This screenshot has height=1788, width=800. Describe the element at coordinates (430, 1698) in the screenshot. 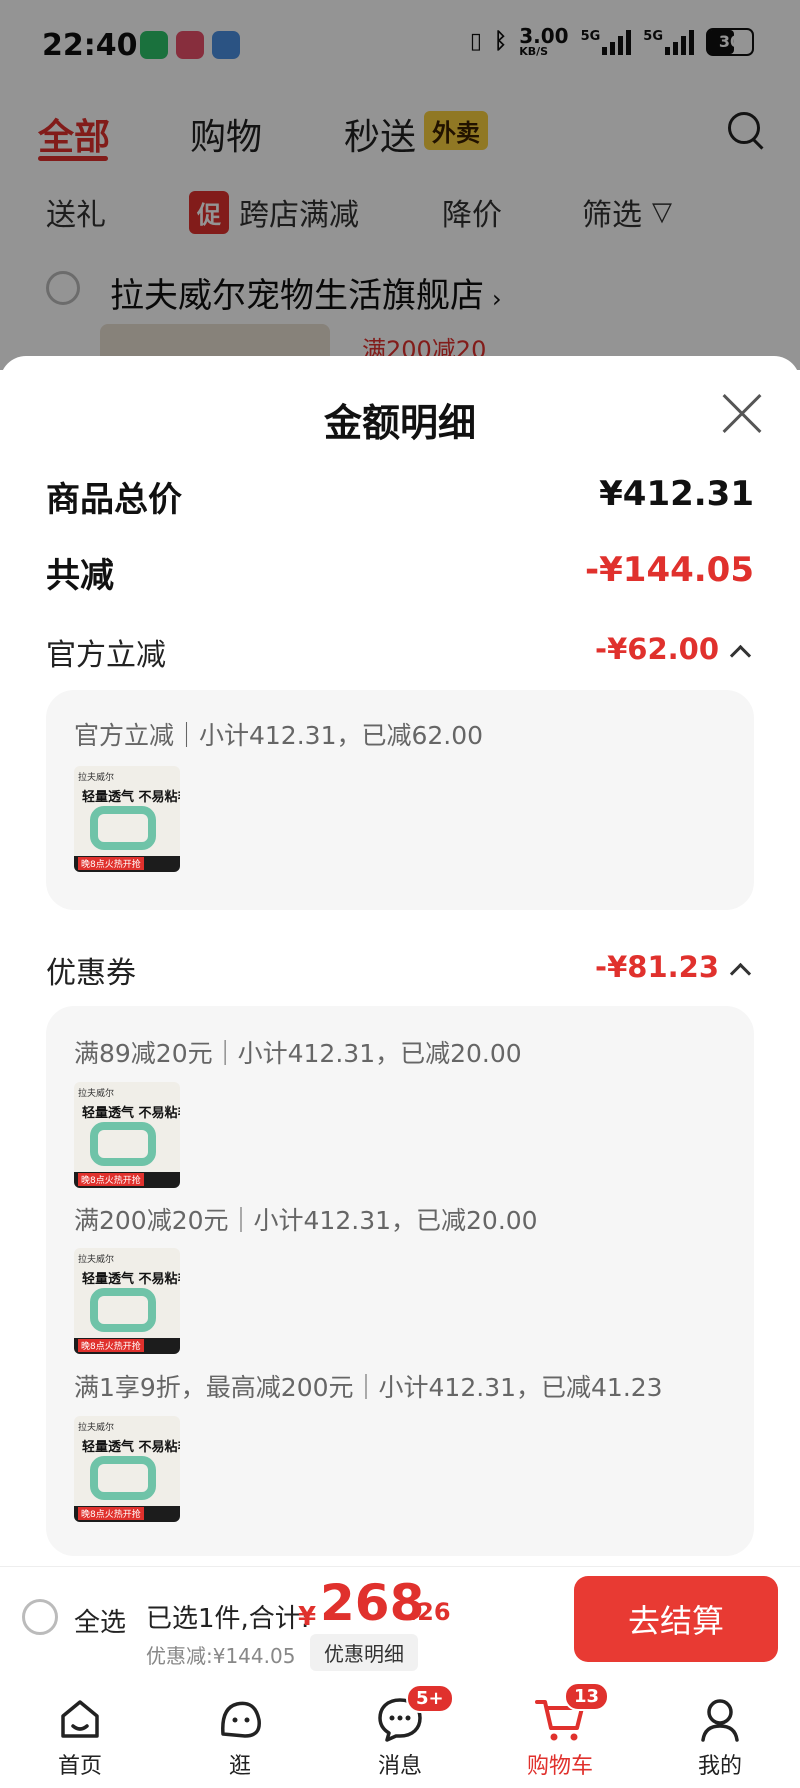

I see `message-badge: 5+` at that location.